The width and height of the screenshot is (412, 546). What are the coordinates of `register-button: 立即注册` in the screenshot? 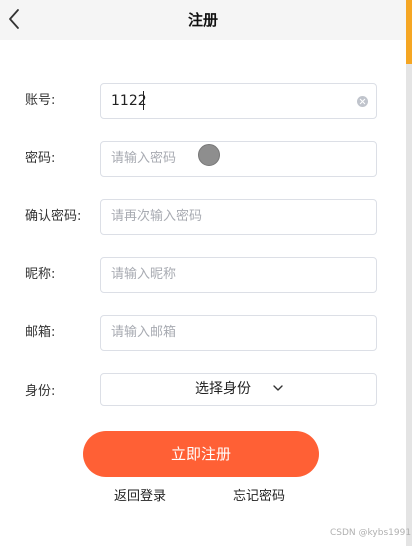 It's located at (201, 454).